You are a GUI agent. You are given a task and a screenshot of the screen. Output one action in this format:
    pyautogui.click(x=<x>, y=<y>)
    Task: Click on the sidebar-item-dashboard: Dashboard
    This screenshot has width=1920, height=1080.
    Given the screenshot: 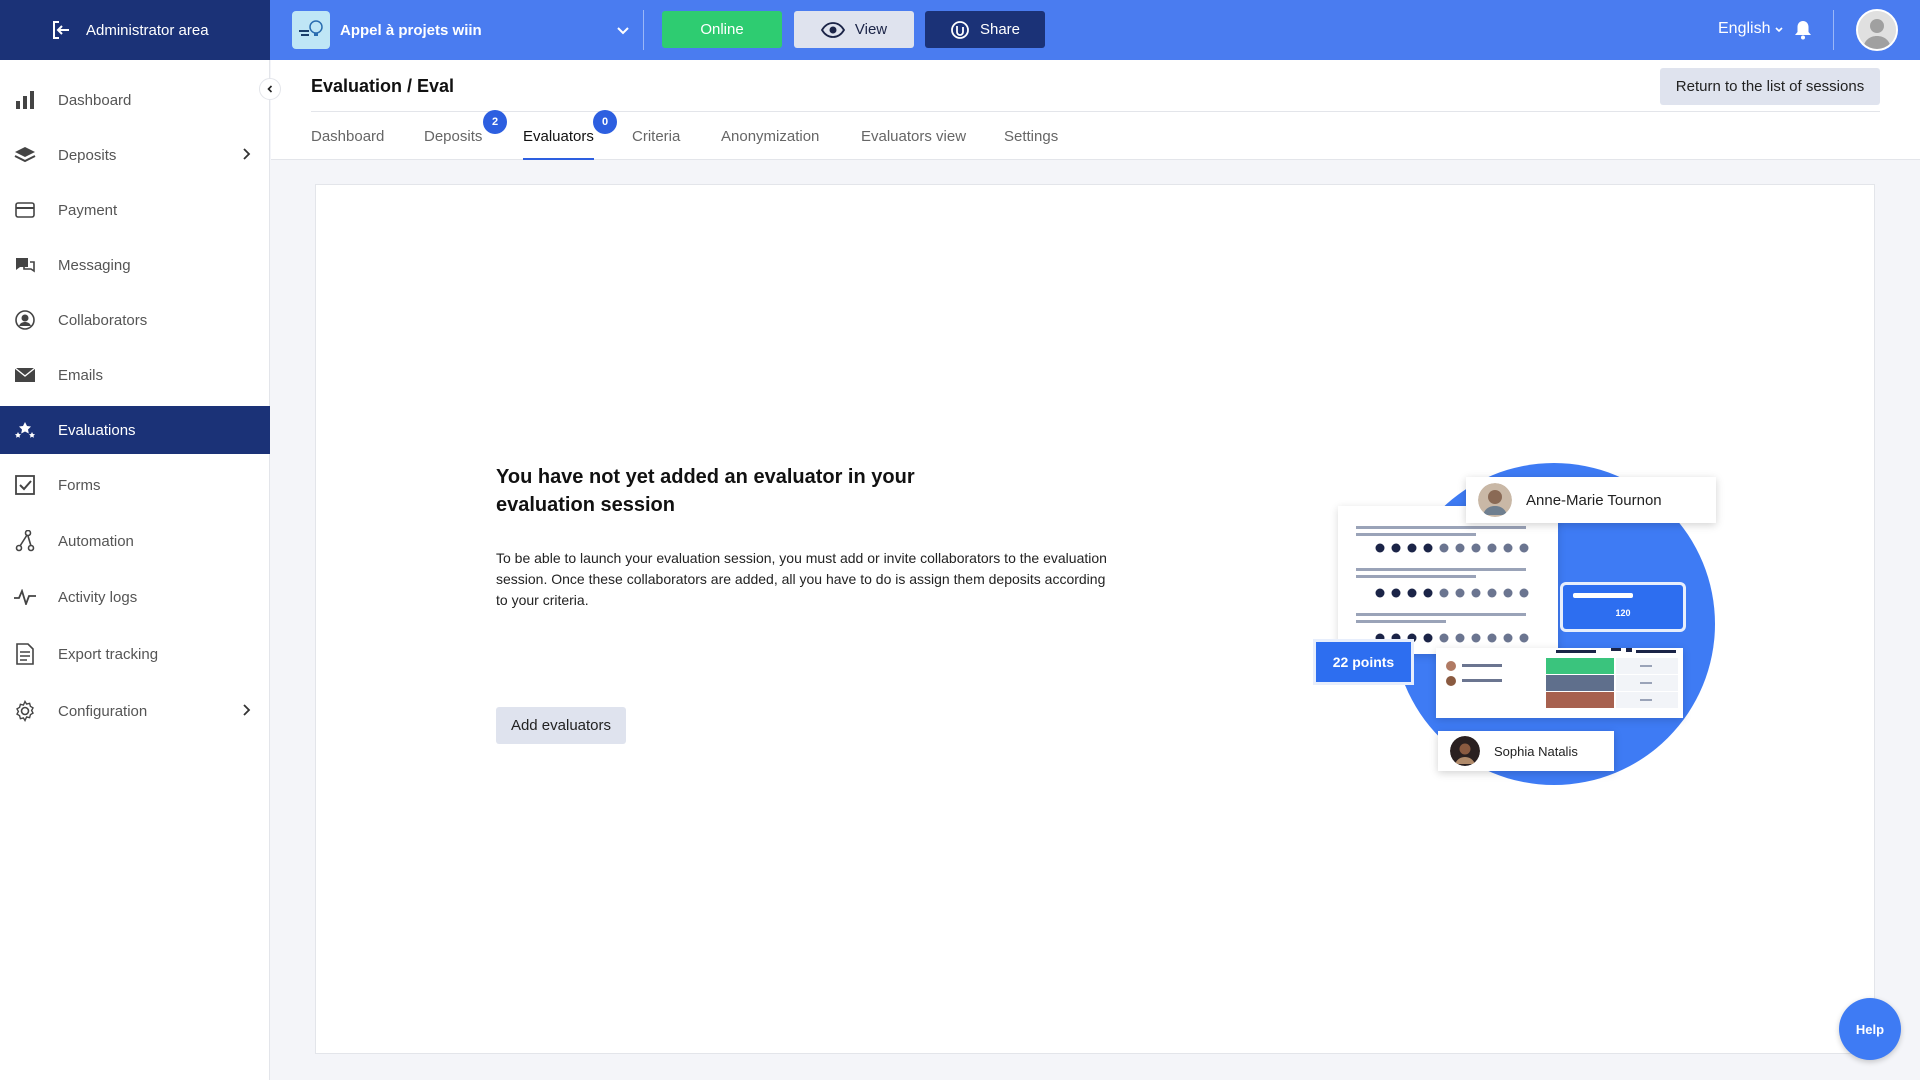 What is the action you would take?
    pyautogui.click(x=135, y=100)
    